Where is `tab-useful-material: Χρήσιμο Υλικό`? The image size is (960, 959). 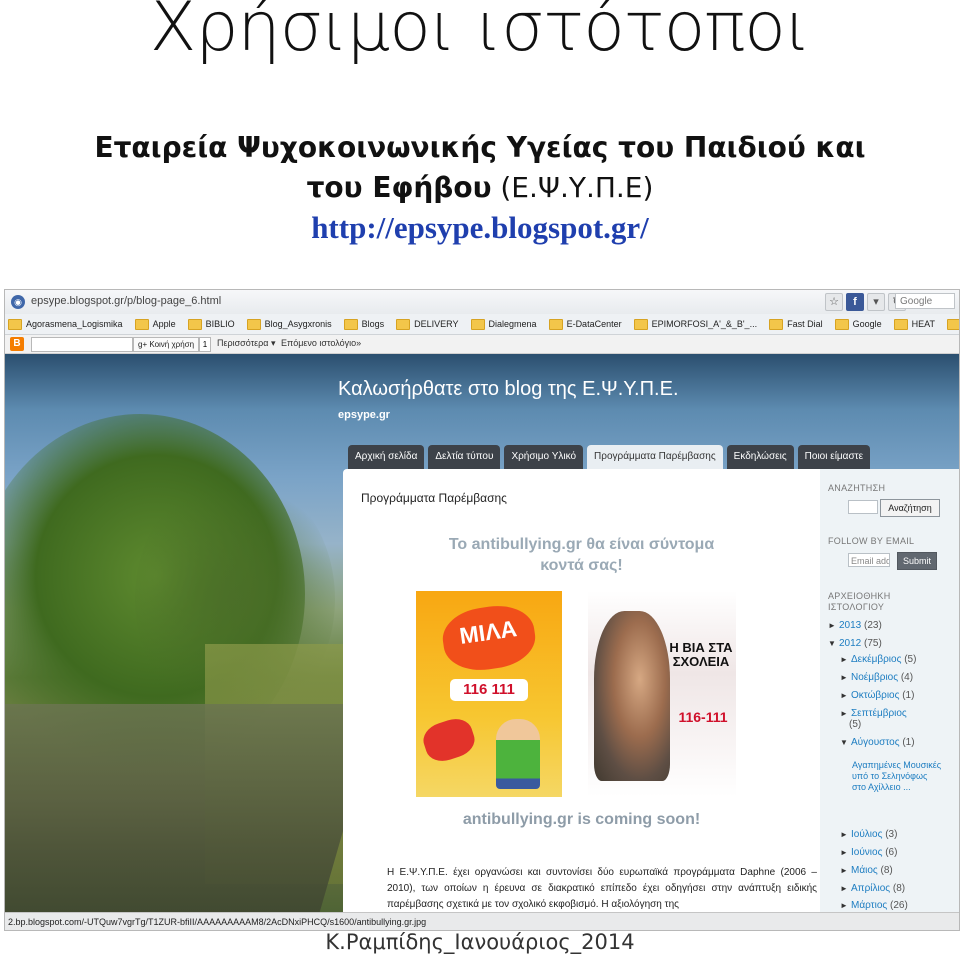 tab-useful-material: Χρήσιμο Υλικό is located at coordinates (544, 457).